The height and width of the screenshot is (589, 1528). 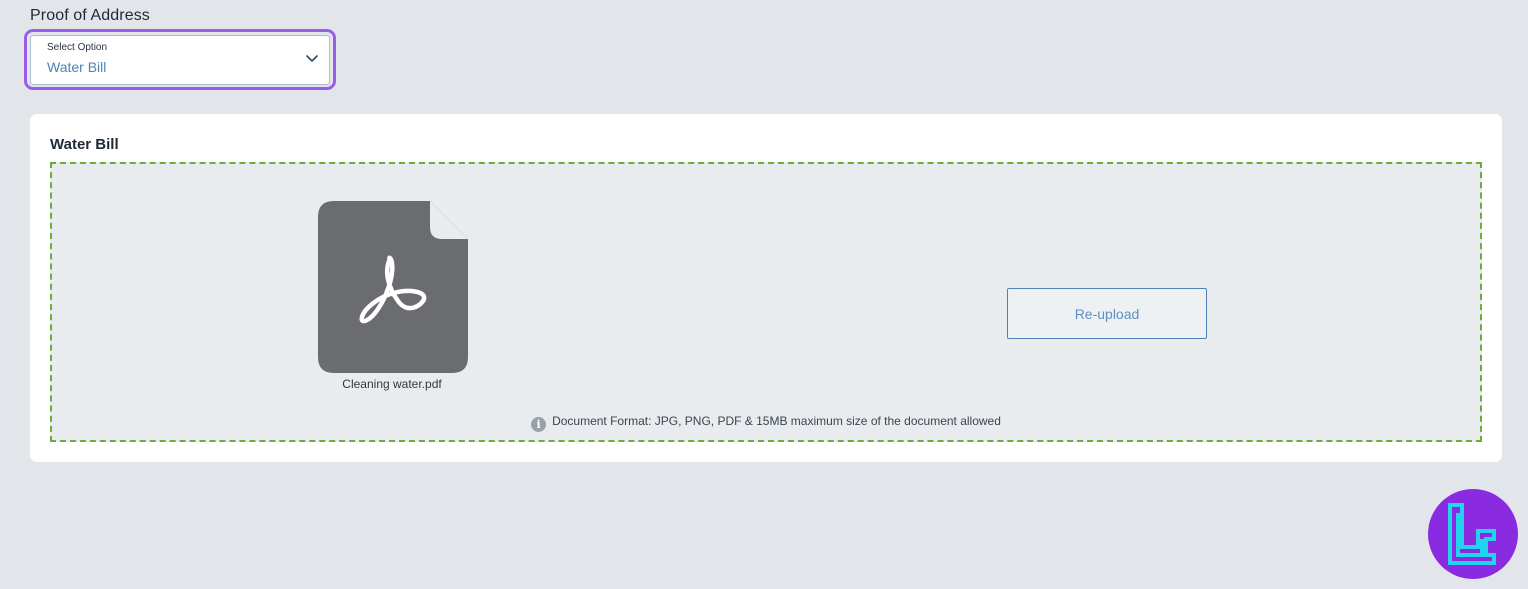 What do you see at coordinates (312, 58) in the screenshot?
I see `chevron-down-icon` at bounding box center [312, 58].